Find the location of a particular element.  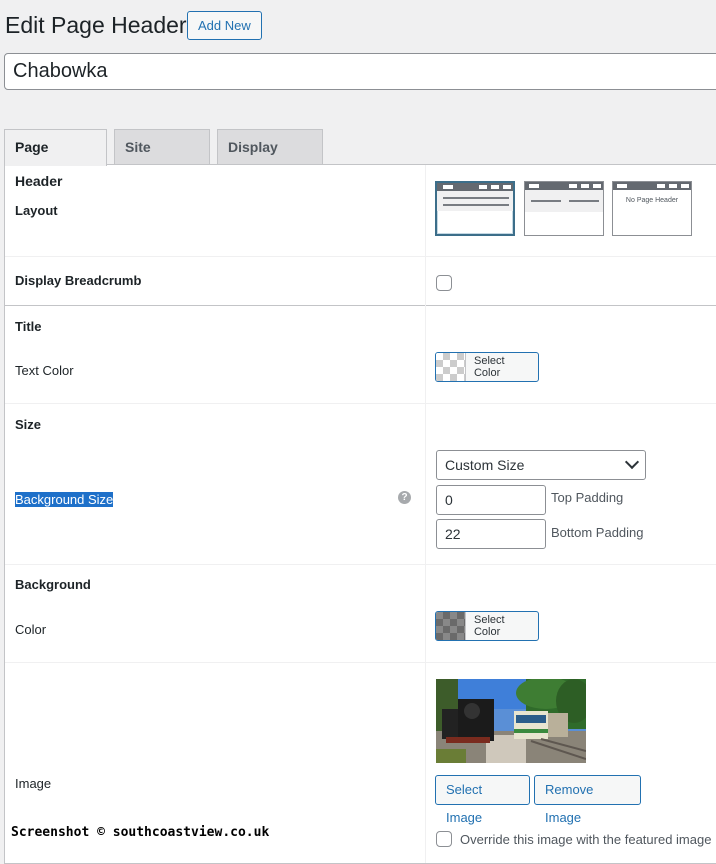

train-photo is located at coordinates (511, 721).